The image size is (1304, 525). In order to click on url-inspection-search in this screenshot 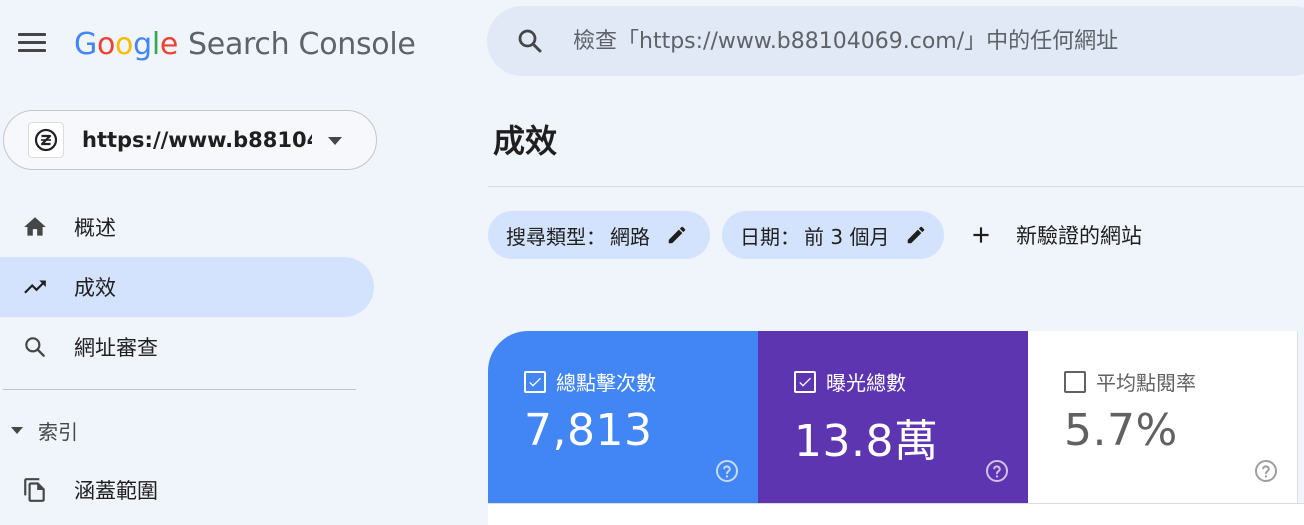, I will do `click(895, 41)`.